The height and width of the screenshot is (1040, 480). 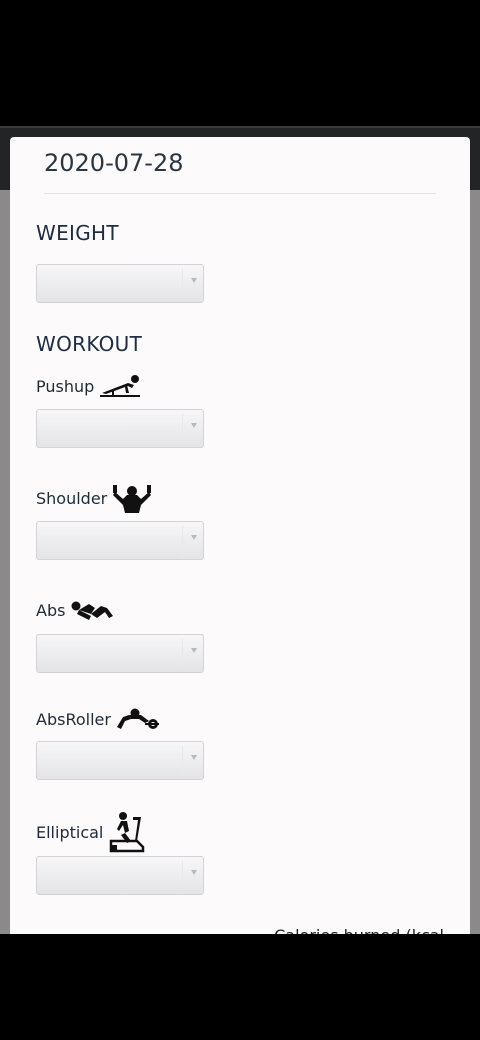 I want to click on dialog-date-title: 2020-07-28, so click(x=114, y=163).